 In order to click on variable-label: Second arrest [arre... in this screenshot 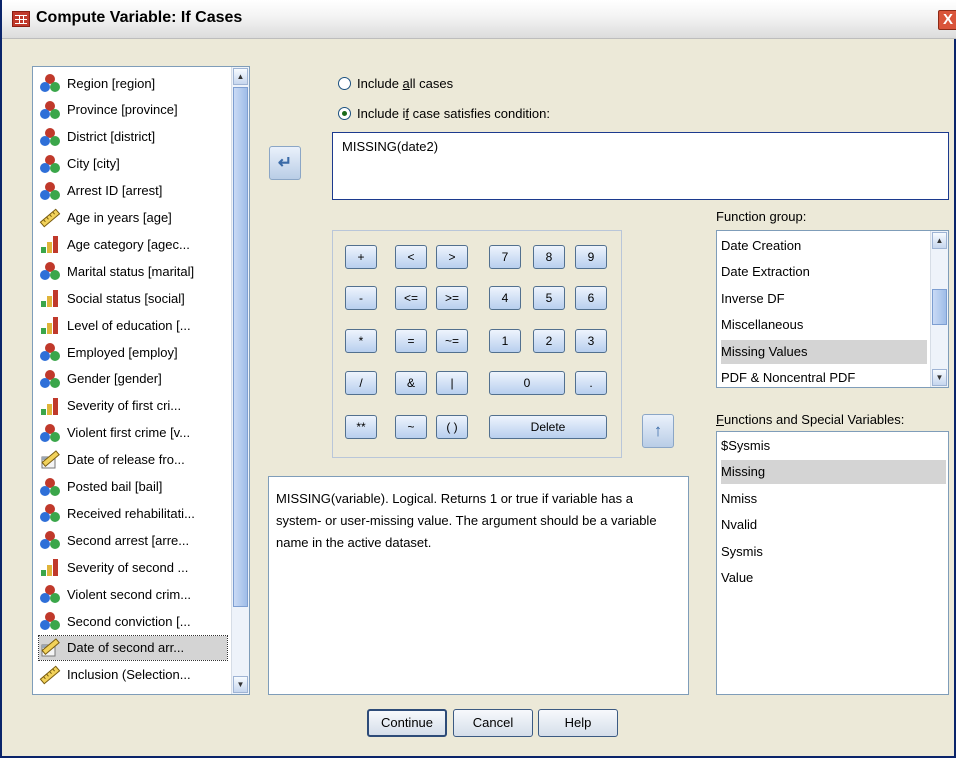, I will do `click(128, 540)`.